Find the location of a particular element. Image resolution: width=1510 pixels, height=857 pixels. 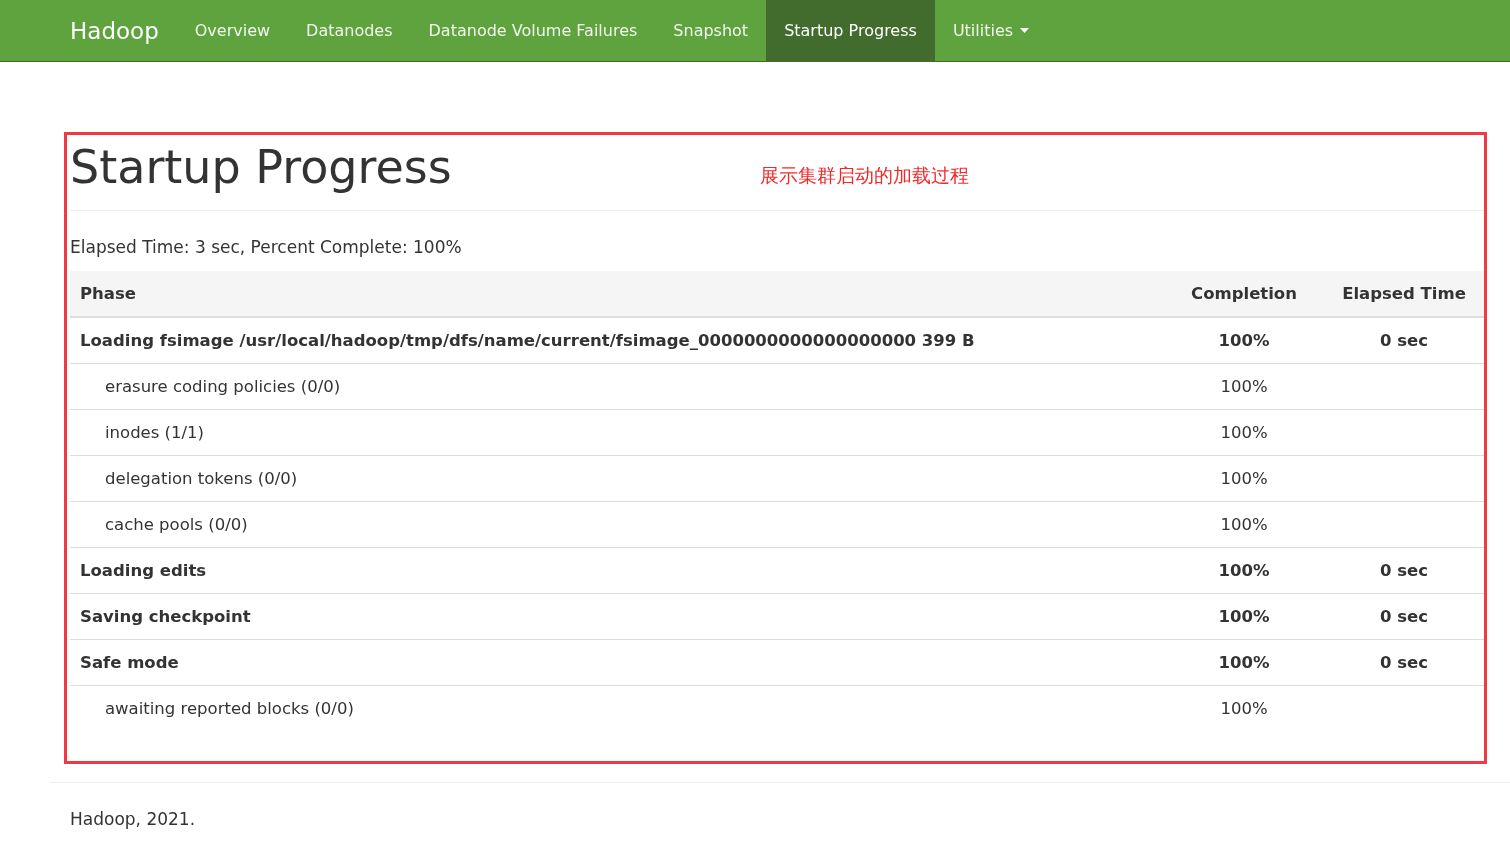

phase-cell: Safe mode is located at coordinates (617, 662).